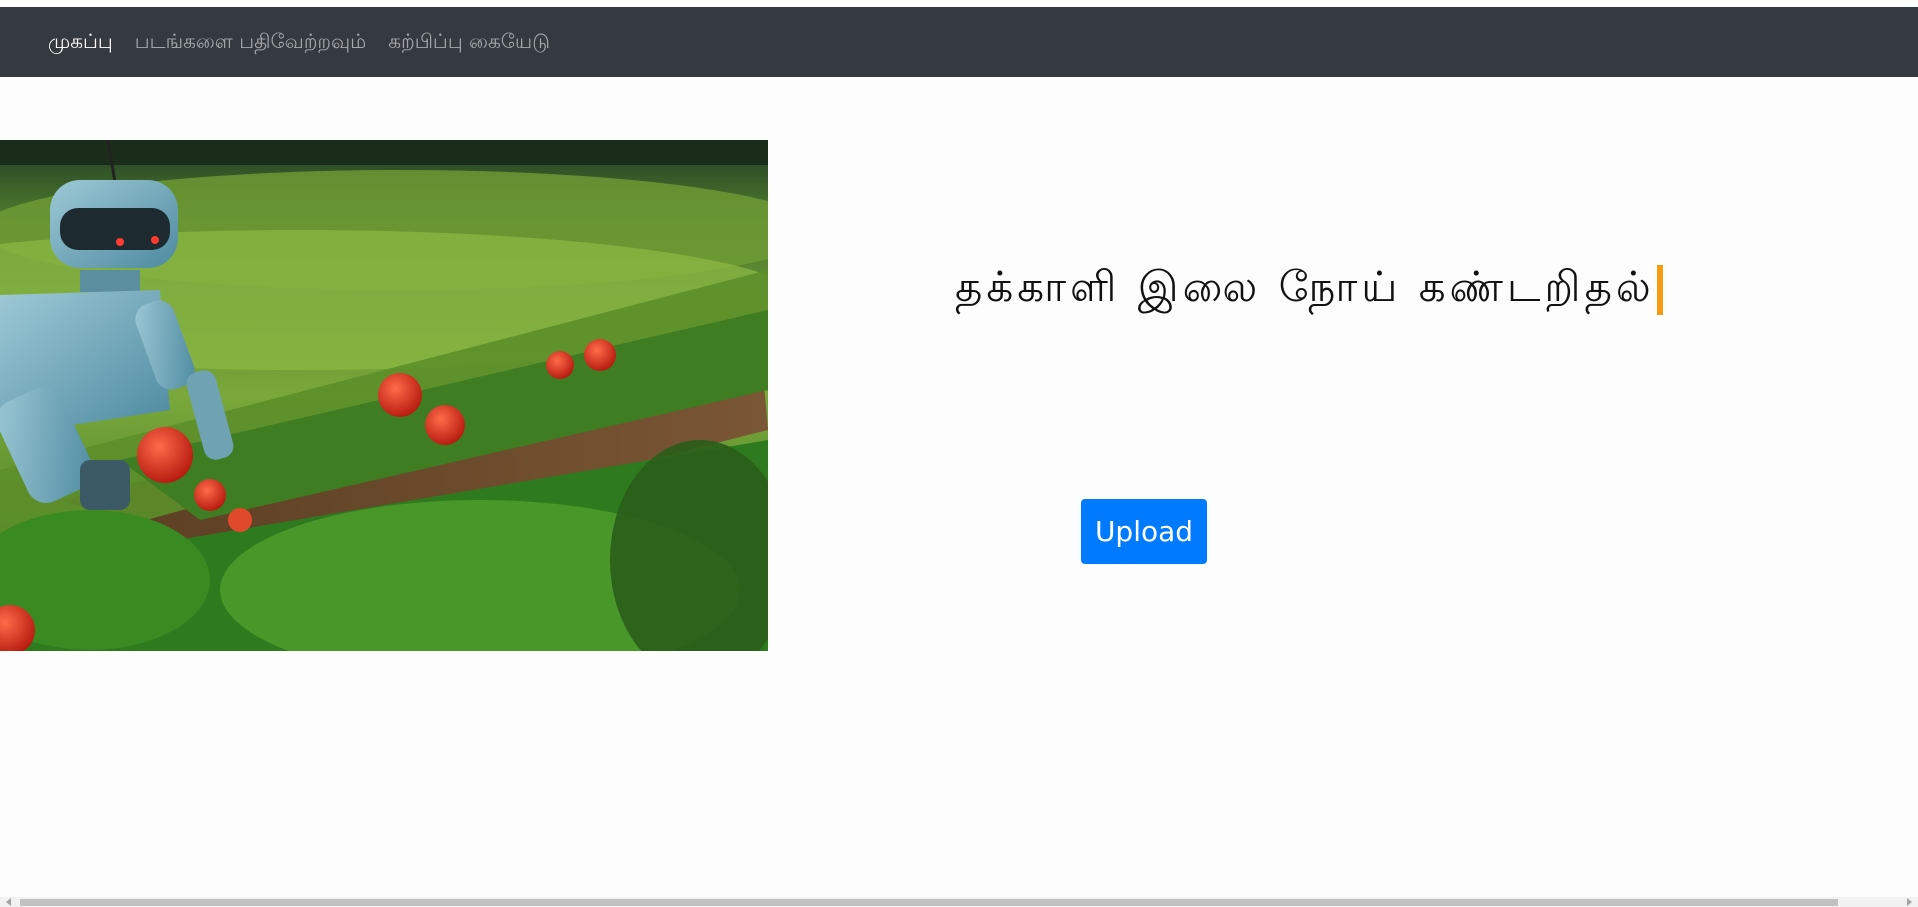 The width and height of the screenshot is (1918, 907). What do you see at coordinates (251, 42) in the screenshot?
I see `nav-item-upload-images: படங்களை பதிவேற்றவும்` at bounding box center [251, 42].